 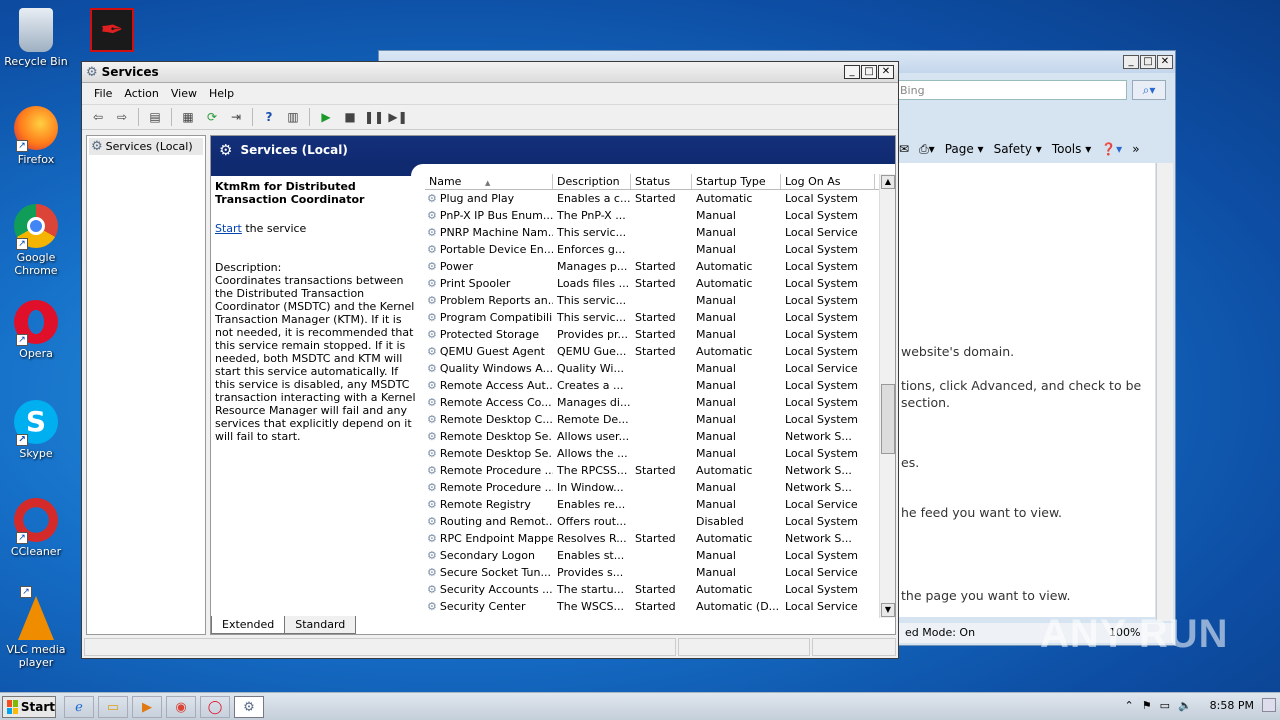 I want to click on scroll-thumb, so click(x=888, y=419).